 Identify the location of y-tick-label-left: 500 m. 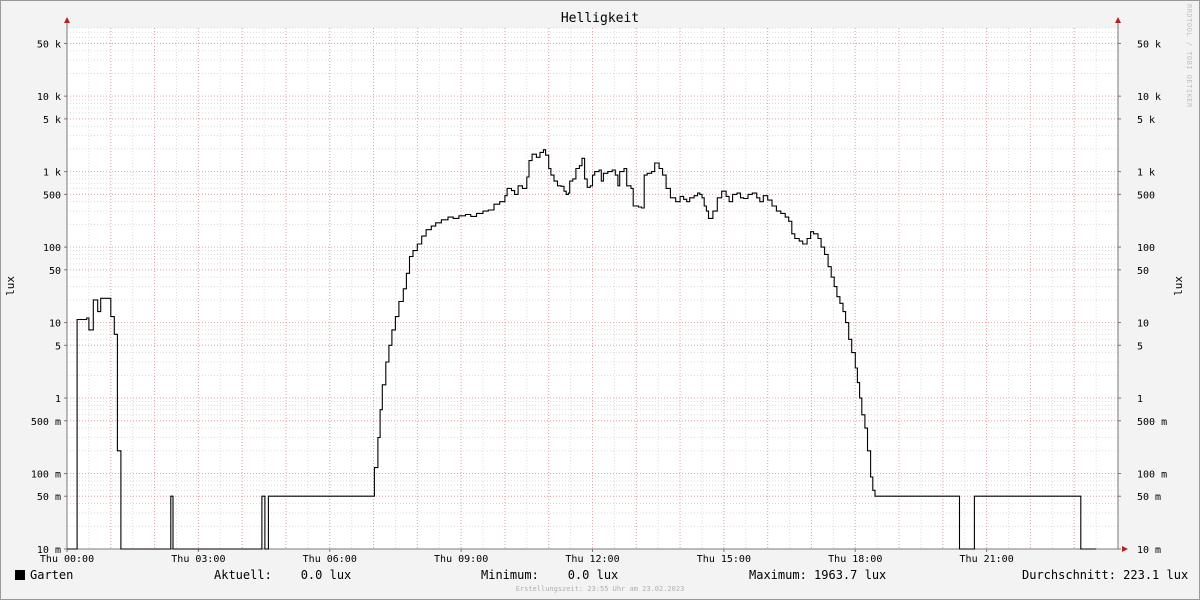
(46, 422).